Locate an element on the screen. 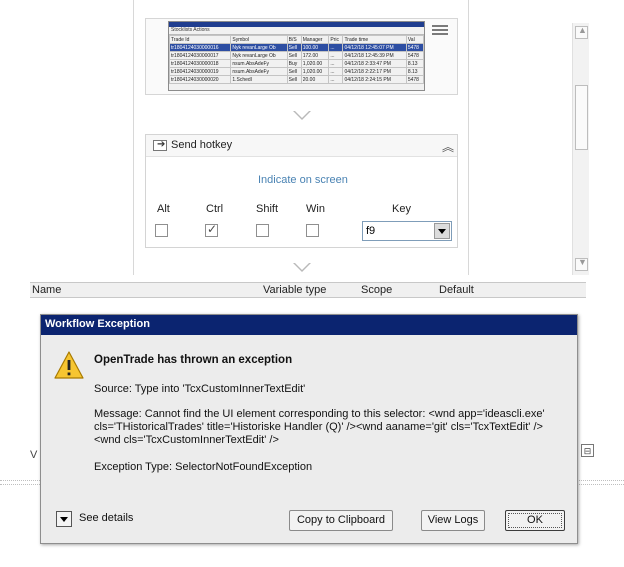  exception-heading: OpenTrade has thrown an exception is located at coordinates (193, 360).